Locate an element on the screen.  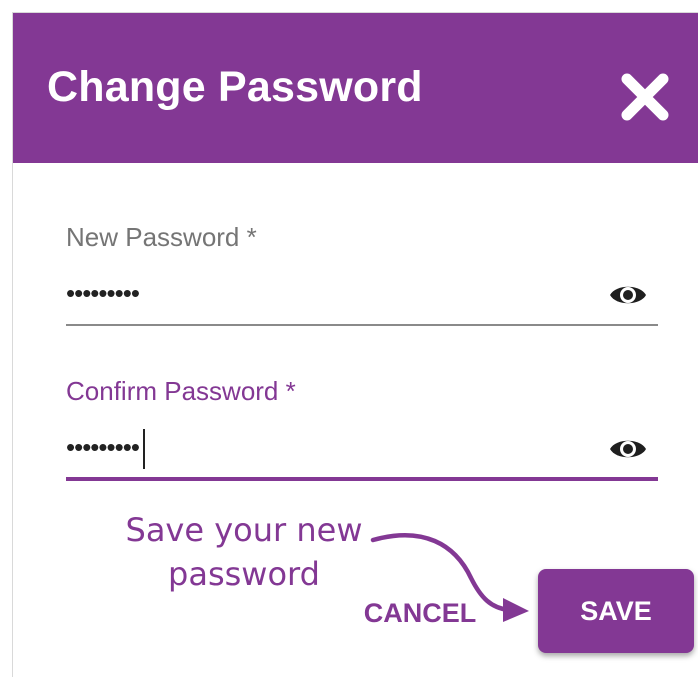
confirm-password-label: Confirm Password * is located at coordinates (181, 391).